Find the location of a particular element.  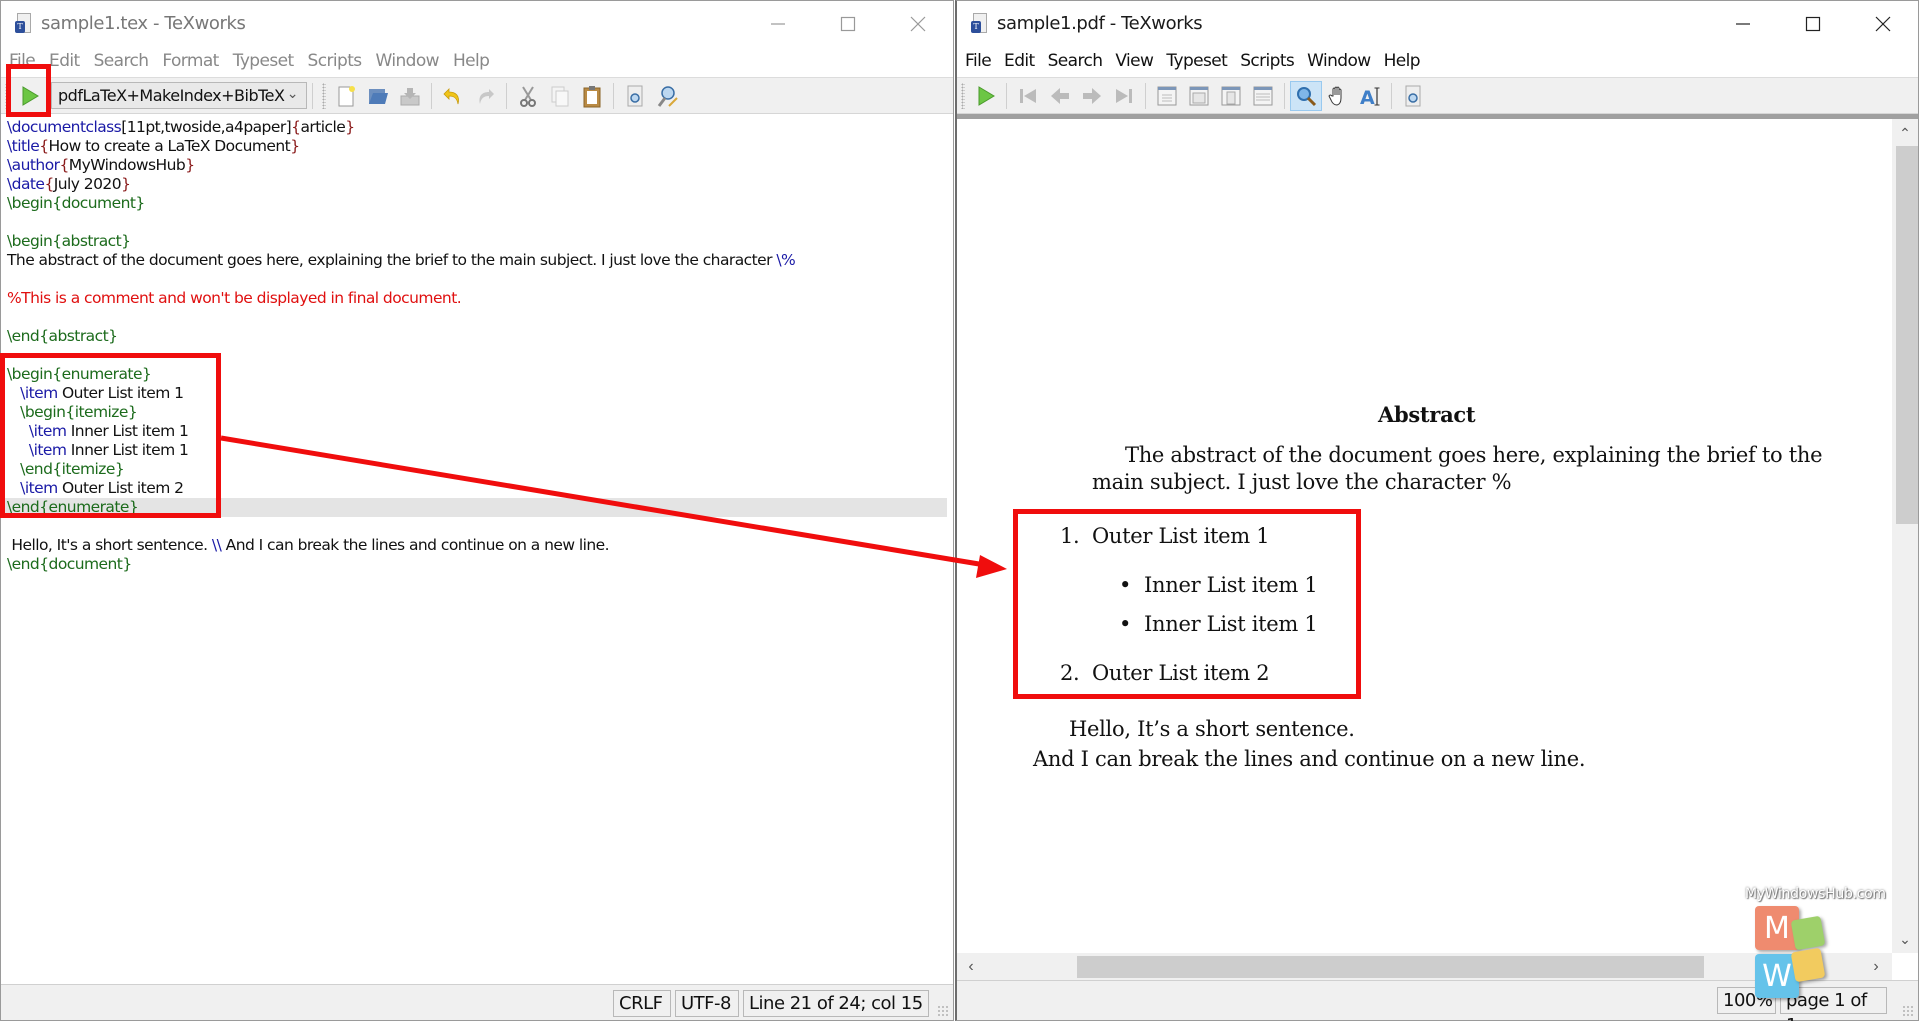

svg-text: A is located at coordinates (1367, 97).